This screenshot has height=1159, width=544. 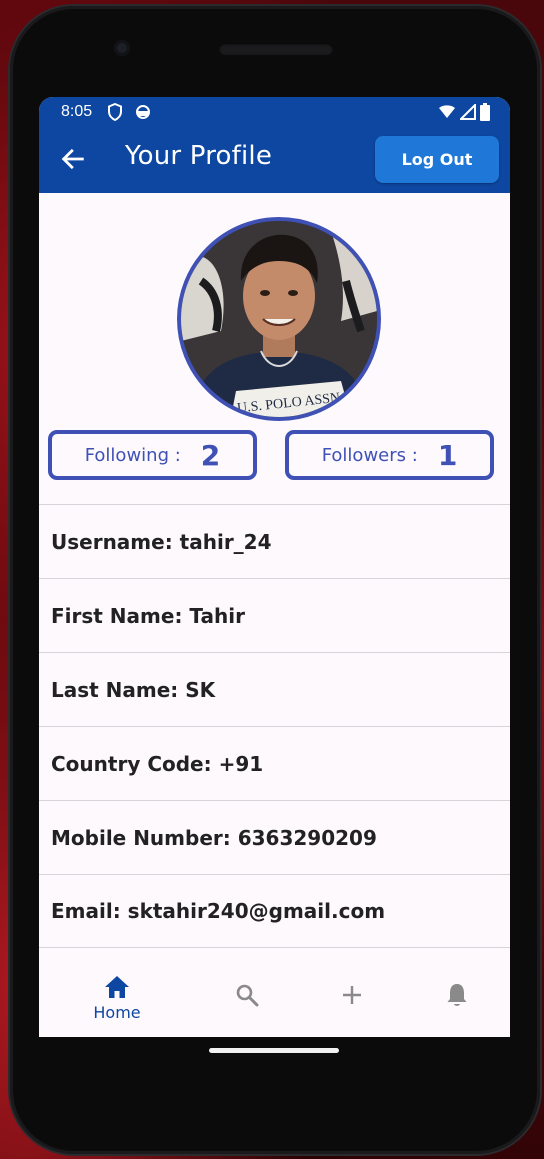 I want to click on first-name-row: First Name: Tahir, so click(x=274, y=615).